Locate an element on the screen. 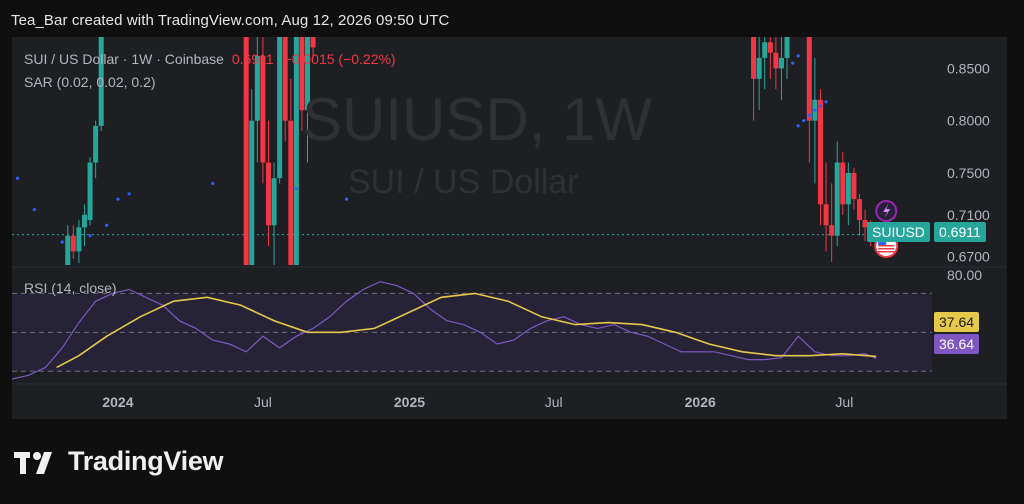 The image size is (1024, 504). tradingview-logo: TradingView is located at coordinates (119, 461).